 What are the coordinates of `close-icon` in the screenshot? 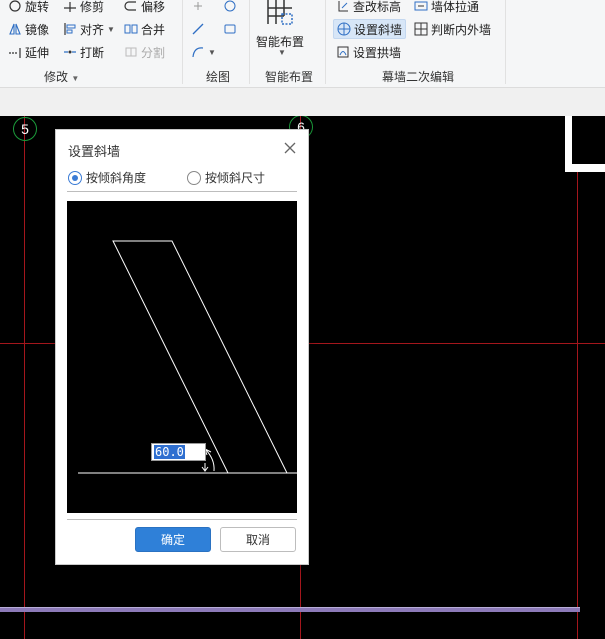 It's located at (290, 148).